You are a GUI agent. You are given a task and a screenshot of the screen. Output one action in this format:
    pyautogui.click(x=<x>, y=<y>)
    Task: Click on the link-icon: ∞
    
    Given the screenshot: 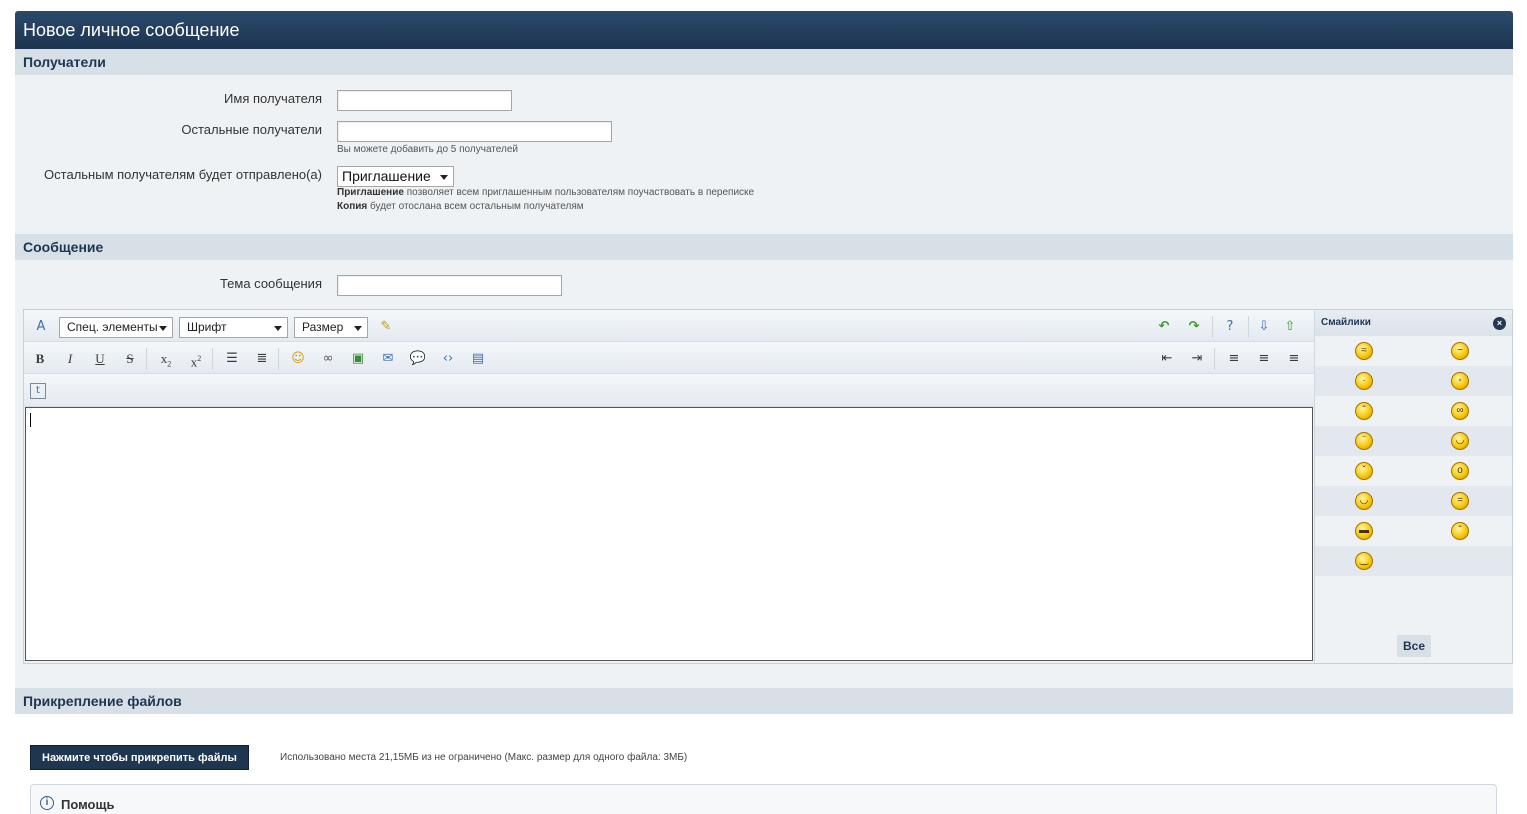 What is the action you would take?
    pyautogui.click(x=328, y=359)
    